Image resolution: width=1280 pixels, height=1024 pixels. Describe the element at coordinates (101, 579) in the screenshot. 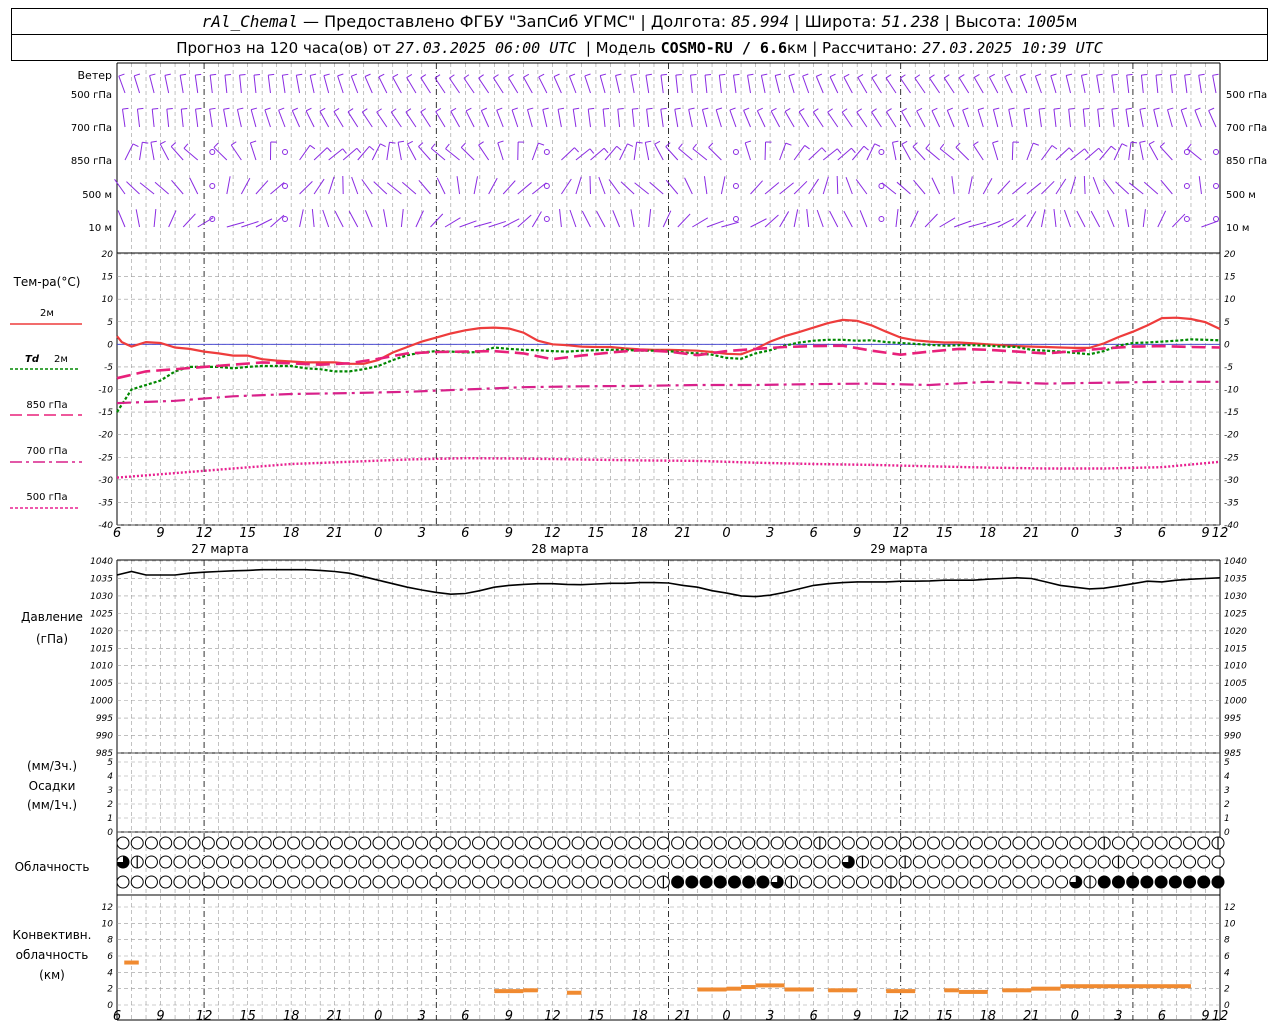

I see `pressure-y-tick: 1035` at that location.